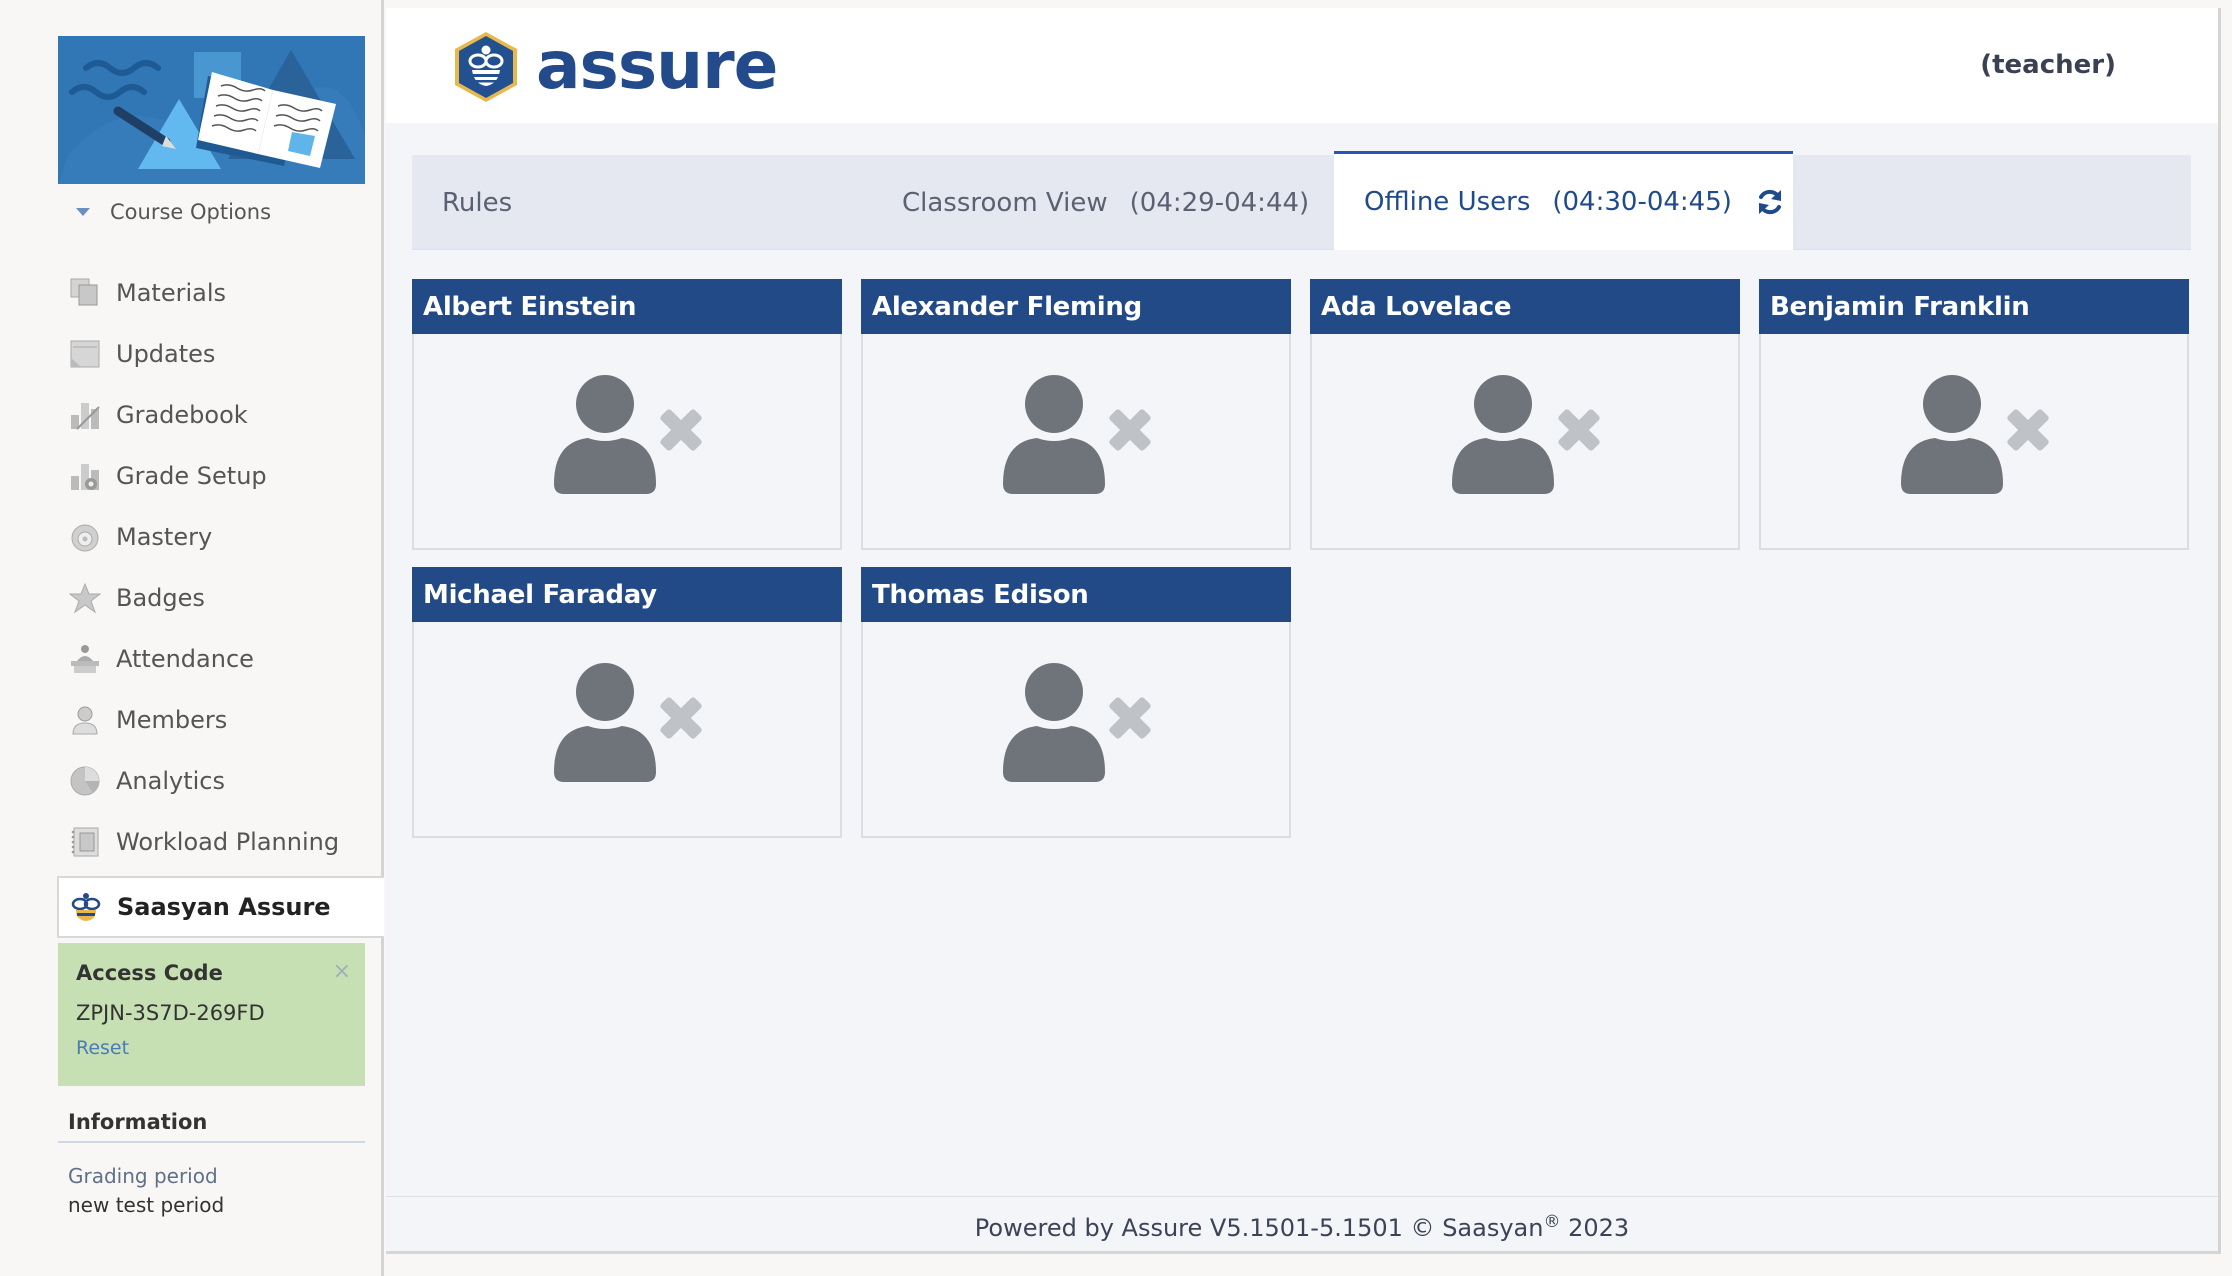  What do you see at coordinates (225, 536) in the screenshot?
I see `sidebar-item-mastery: Mastery` at bounding box center [225, 536].